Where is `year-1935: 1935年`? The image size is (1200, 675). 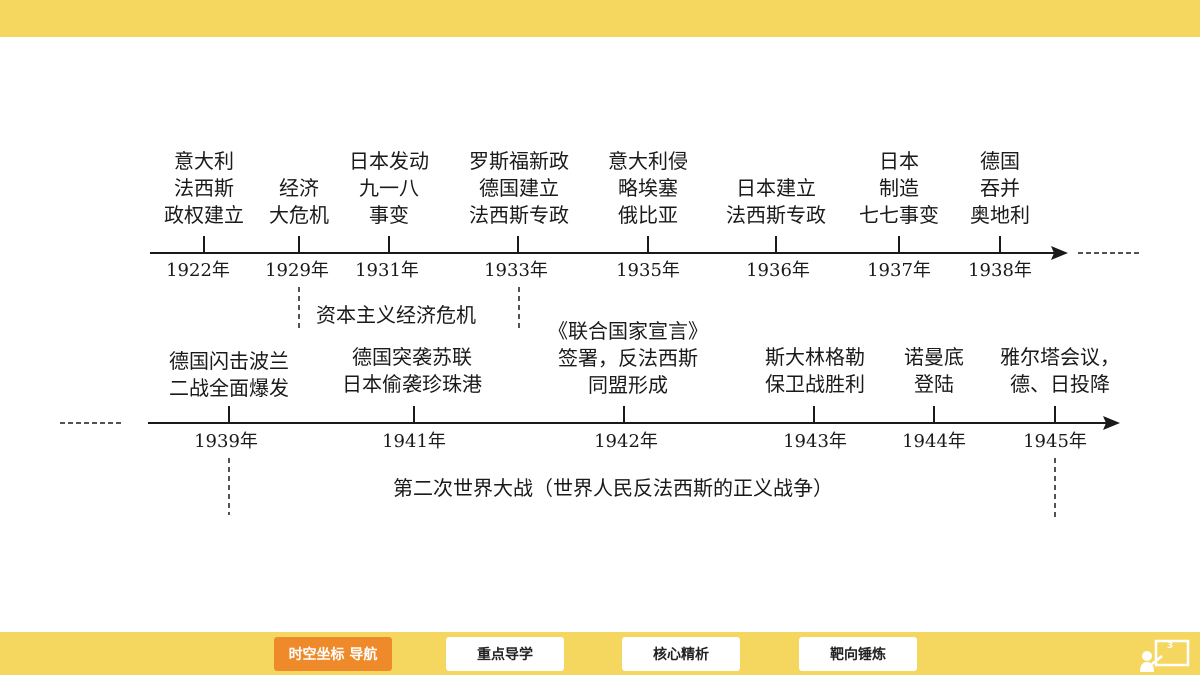
year-1935: 1935年 is located at coordinates (648, 270).